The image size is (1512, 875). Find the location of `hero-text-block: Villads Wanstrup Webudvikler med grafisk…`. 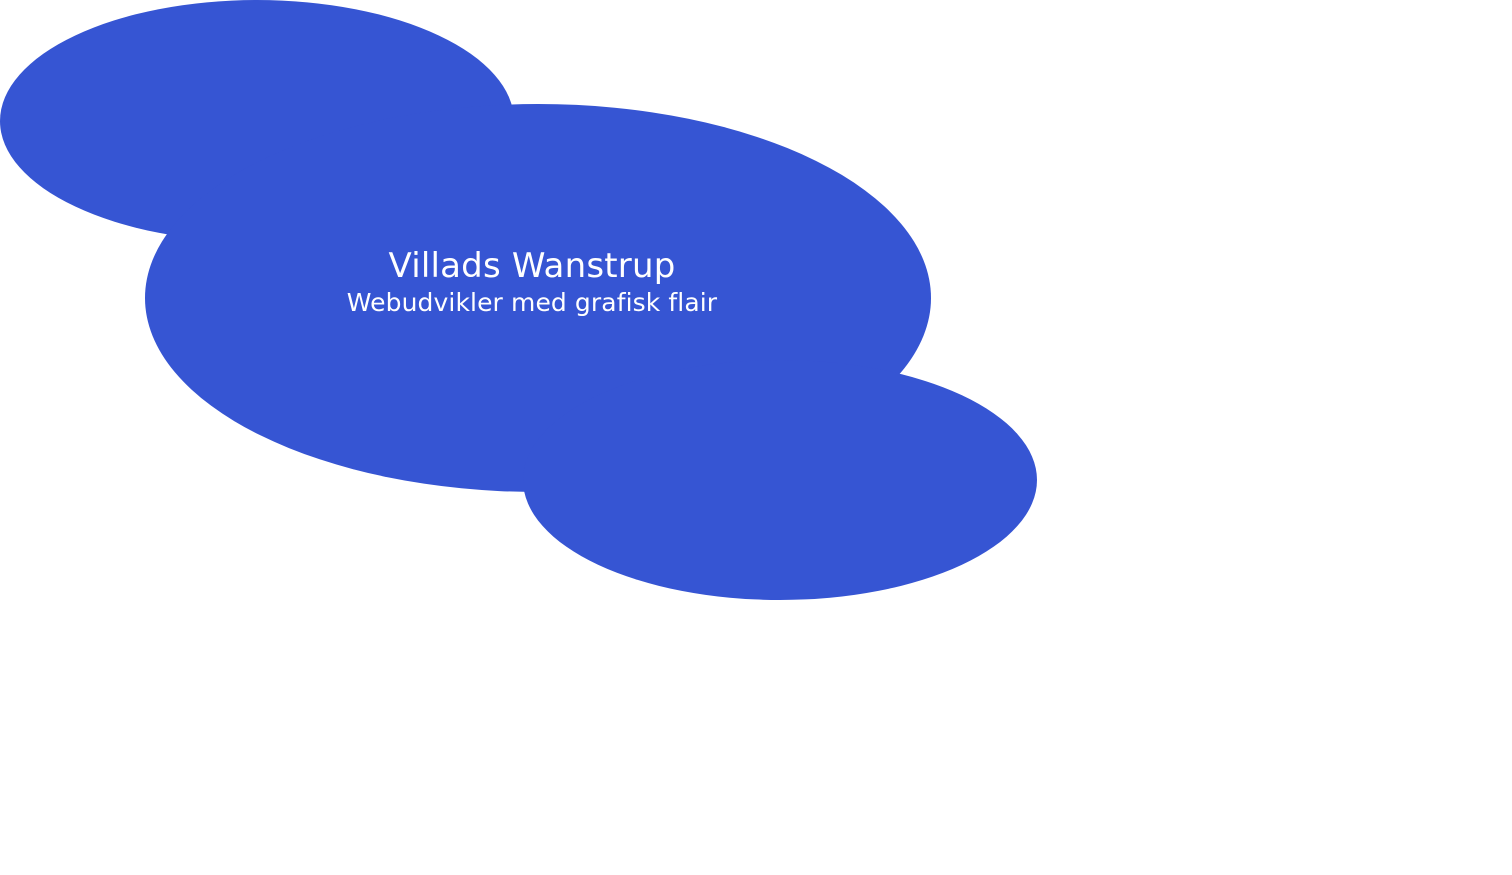

hero-text-block: Villads Wanstrup Webudvikler med grafisk… is located at coordinates (532, 281).